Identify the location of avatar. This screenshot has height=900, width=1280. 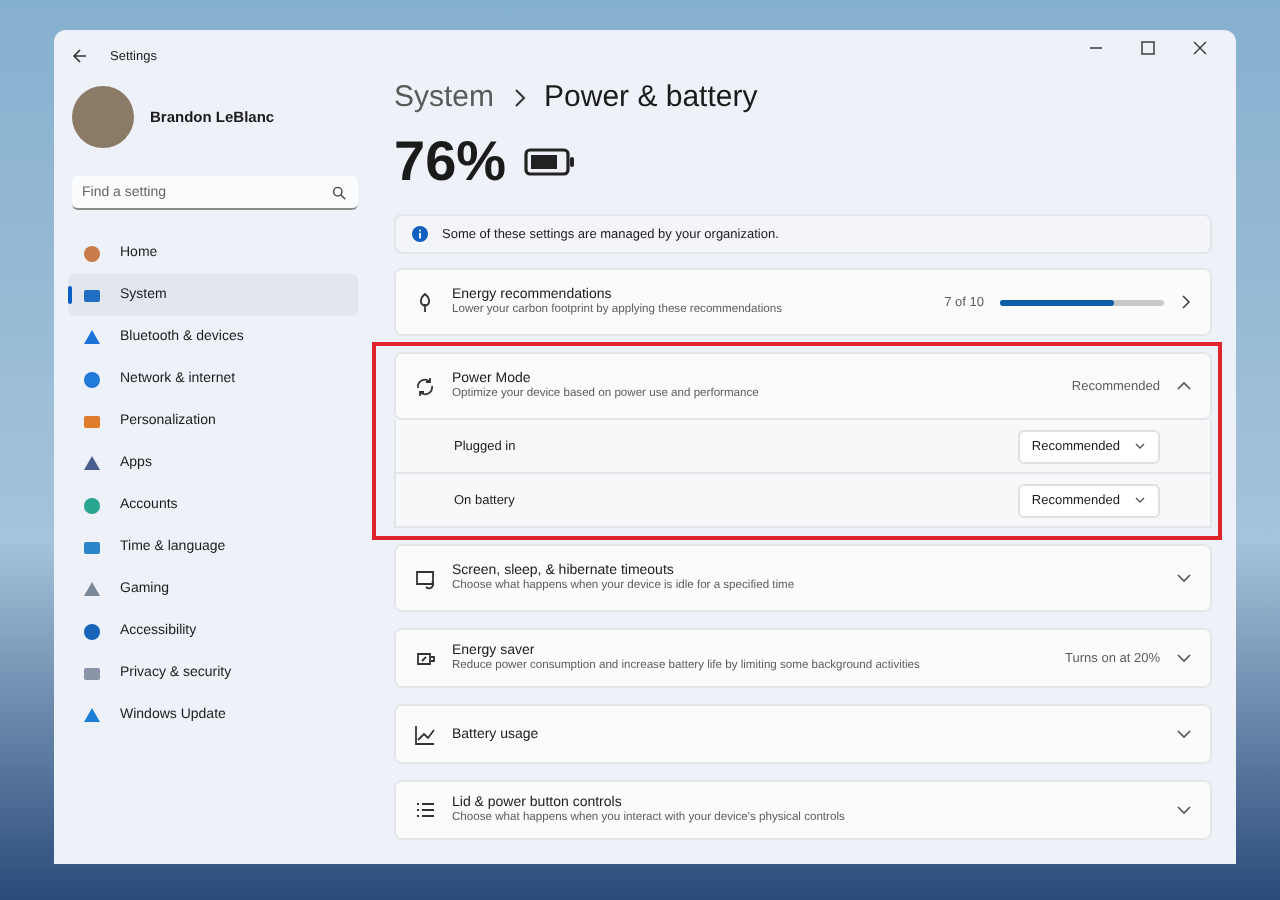
(103, 117).